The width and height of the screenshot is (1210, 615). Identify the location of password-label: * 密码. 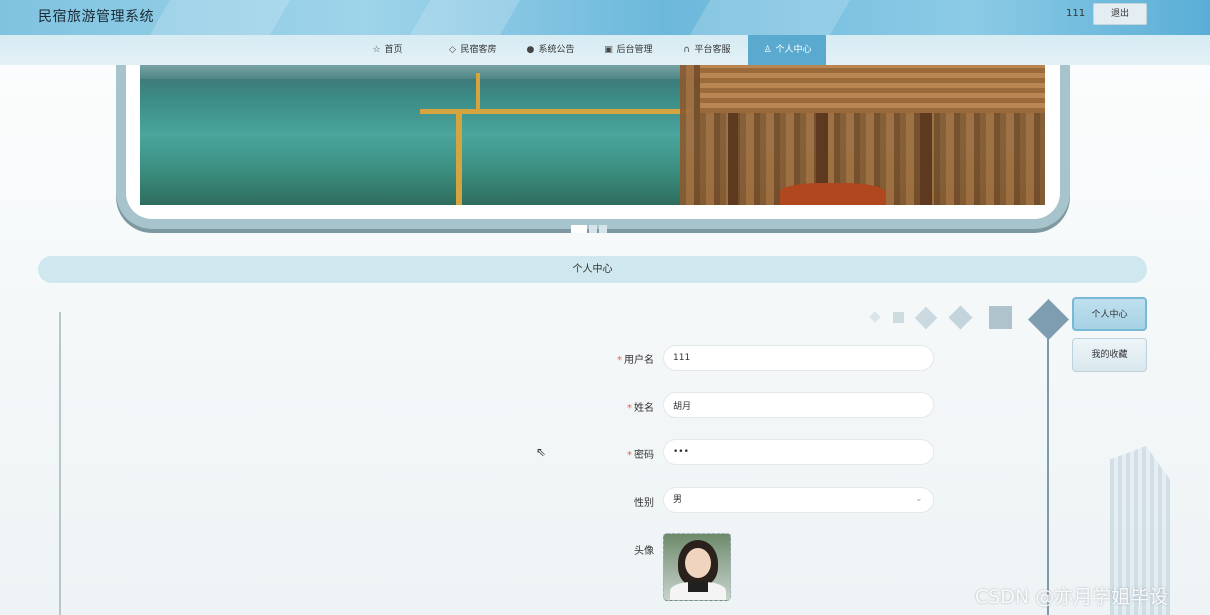
(624, 453).